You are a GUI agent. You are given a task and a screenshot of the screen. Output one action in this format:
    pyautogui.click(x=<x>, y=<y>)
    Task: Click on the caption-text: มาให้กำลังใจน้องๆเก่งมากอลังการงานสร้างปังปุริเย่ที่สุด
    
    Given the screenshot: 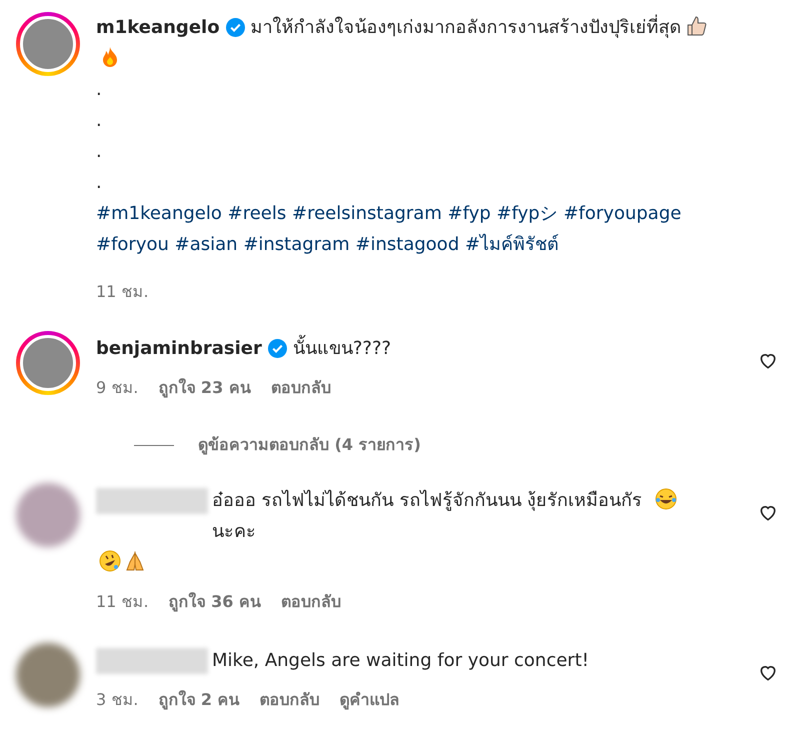 What is the action you would take?
    pyautogui.click(x=466, y=27)
    